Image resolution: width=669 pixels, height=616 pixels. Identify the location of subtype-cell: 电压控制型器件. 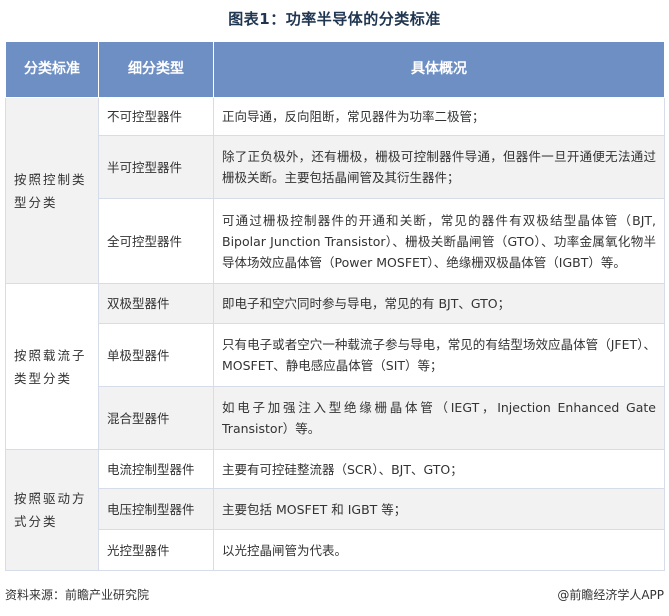
(156, 509).